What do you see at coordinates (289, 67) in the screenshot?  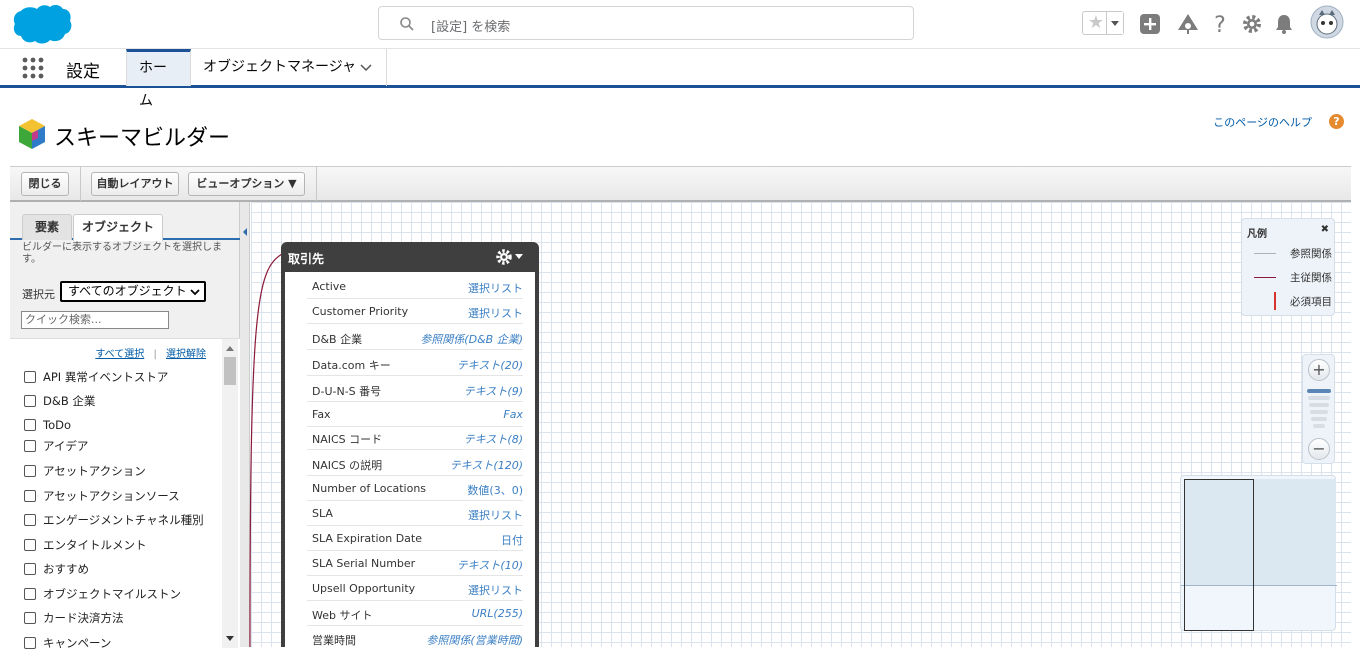 I see `tab-object-manager: オブジェクトマネージャ` at bounding box center [289, 67].